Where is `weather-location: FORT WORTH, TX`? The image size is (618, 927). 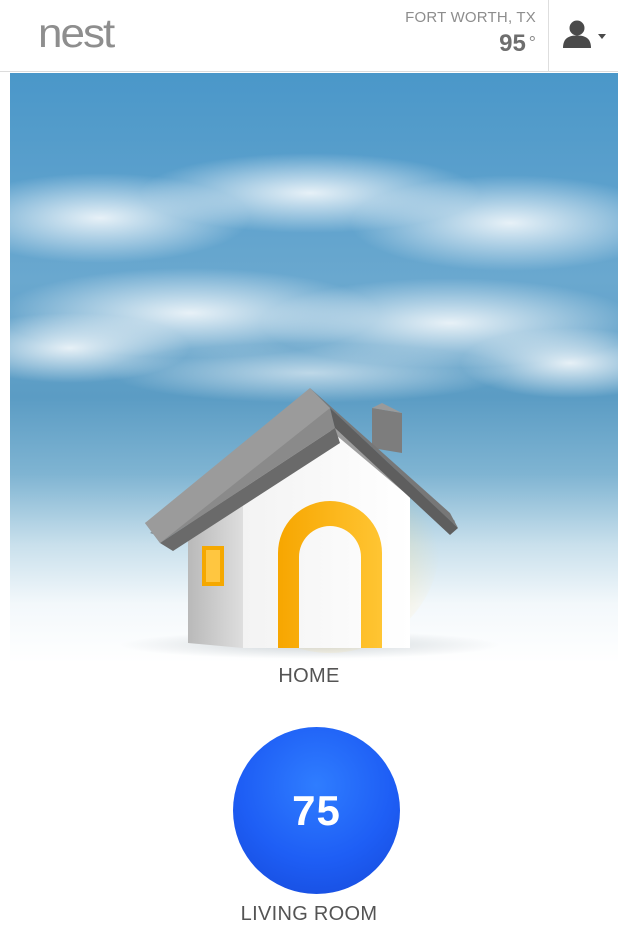 weather-location: FORT WORTH, TX is located at coordinates (470, 17).